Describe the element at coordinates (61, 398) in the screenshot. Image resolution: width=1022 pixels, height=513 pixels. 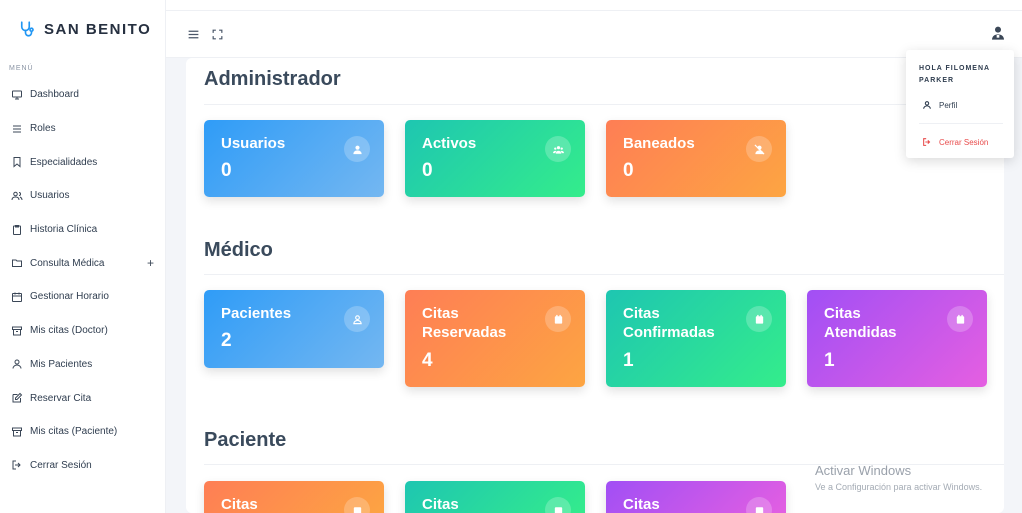
I see `sidebar-item-label: Reservar Cita` at that location.